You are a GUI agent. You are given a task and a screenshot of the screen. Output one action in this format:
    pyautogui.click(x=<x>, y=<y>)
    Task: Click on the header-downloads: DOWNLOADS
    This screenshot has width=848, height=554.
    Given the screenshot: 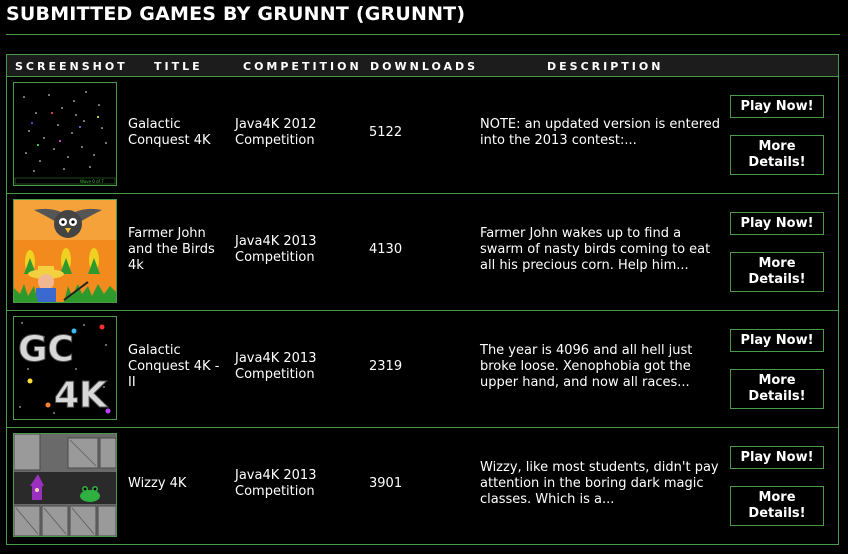 What is the action you would take?
    pyautogui.click(x=424, y=66)
    